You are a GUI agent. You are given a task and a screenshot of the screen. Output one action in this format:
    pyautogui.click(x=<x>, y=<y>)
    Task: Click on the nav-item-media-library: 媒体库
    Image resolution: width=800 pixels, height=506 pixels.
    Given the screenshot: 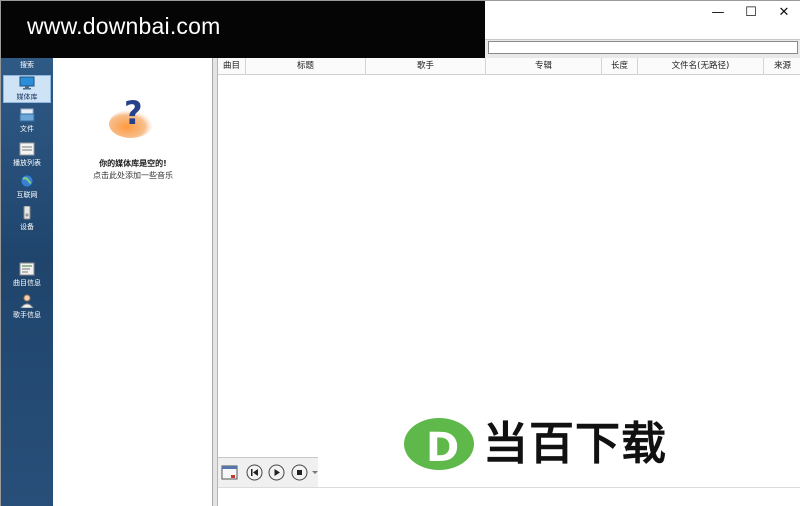 What is the action you would take?
    pyautogui.click(x=27, y=89)
    